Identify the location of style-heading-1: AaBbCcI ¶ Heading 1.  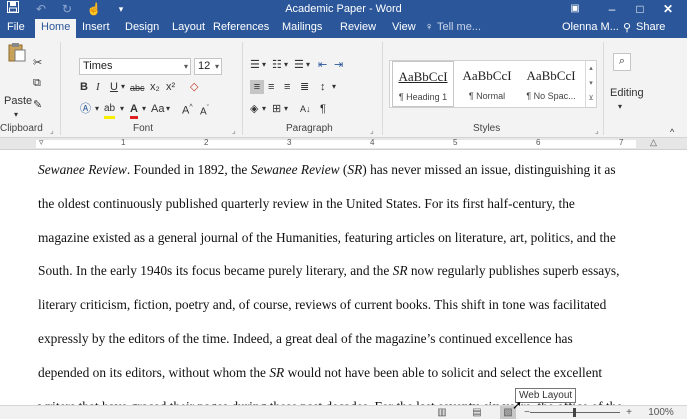
(423, 84).